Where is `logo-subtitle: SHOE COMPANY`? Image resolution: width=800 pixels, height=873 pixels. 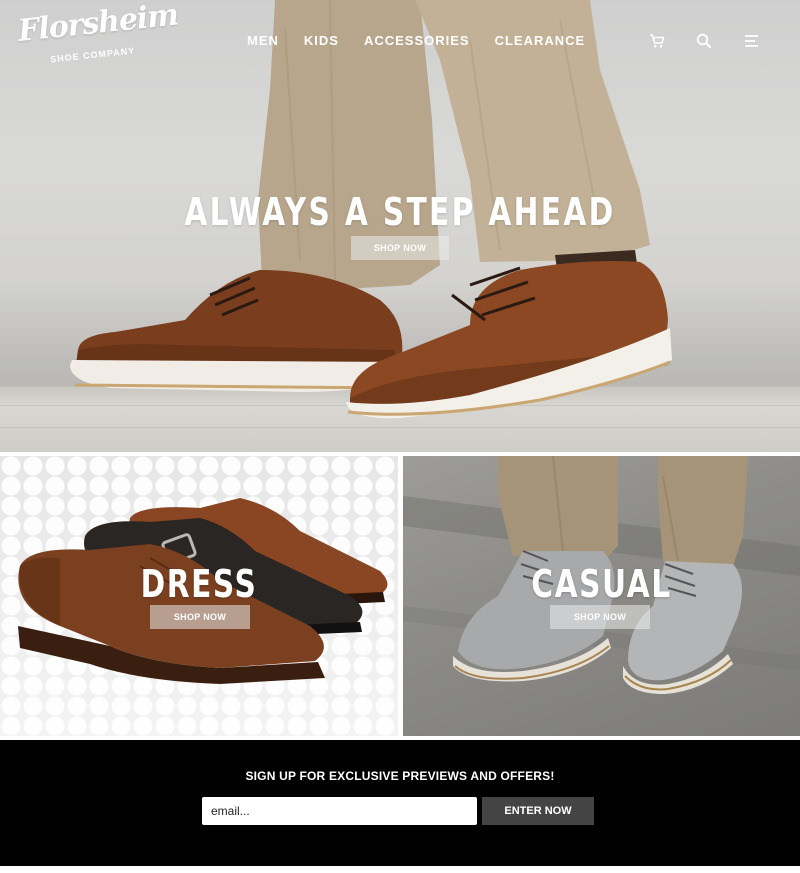
logo-subtitle: SHOE COMPANY is located at coordinates (92, 55).